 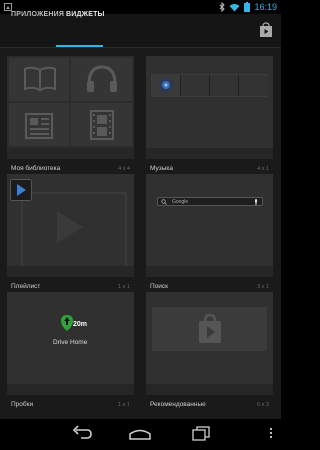 What do you see at coordinates (263, 169) in the screenshot?
I see `widget-size: 4 x 1` at bounding box center [263, 169].